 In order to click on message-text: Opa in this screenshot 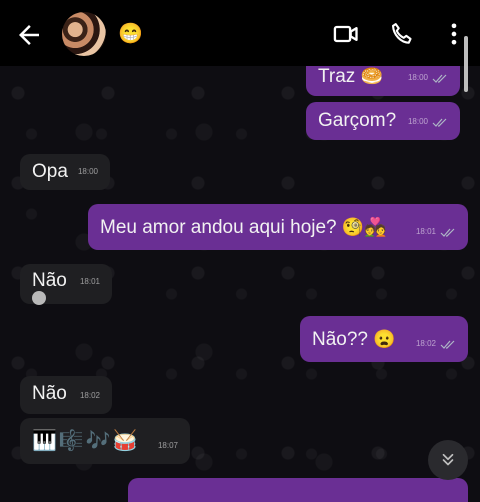, I will do `click(50, 171)`.